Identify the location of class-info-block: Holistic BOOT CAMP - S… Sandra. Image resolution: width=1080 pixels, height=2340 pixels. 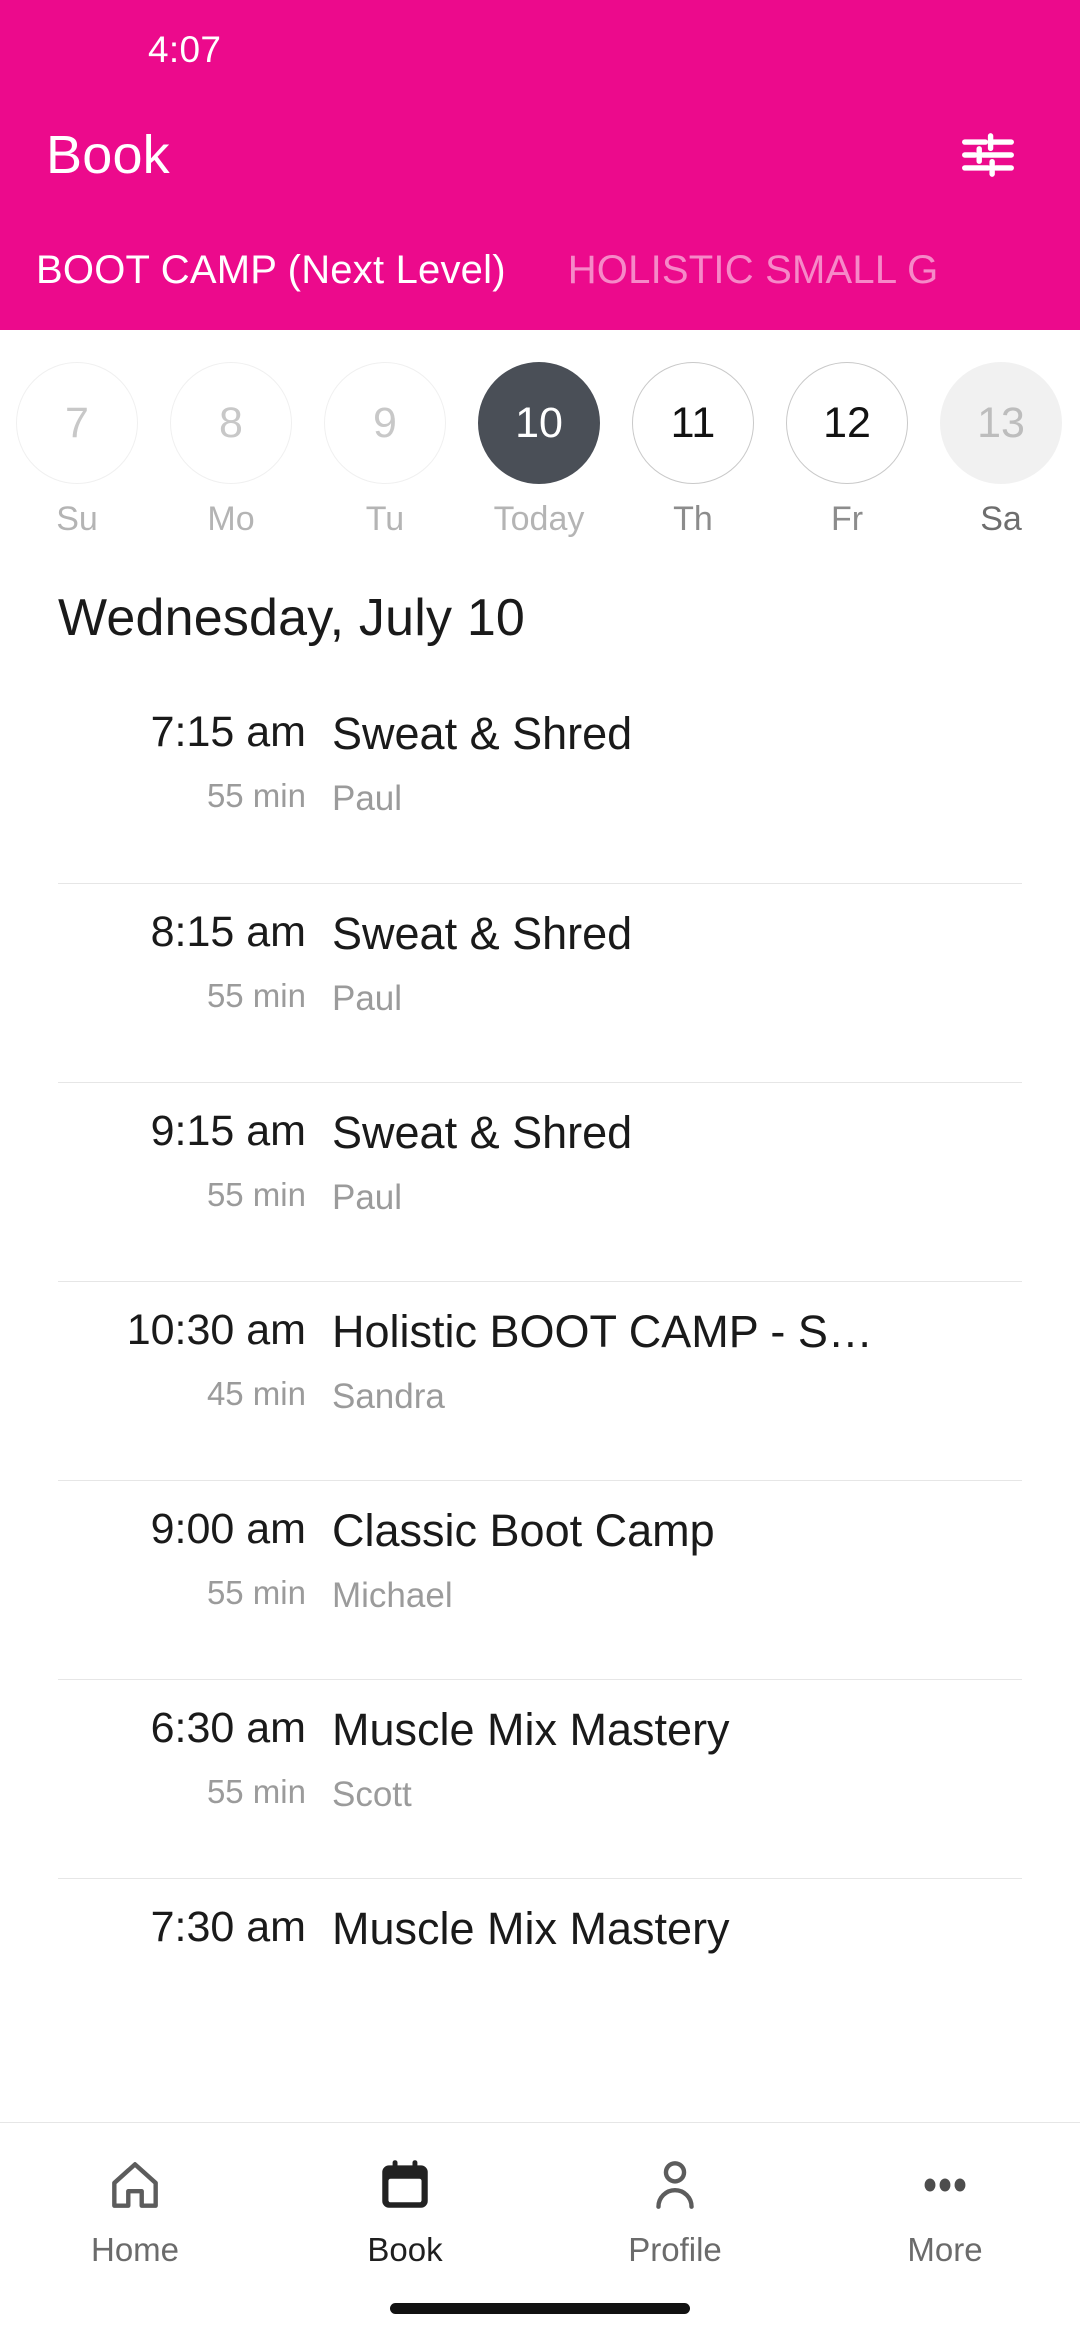
(670, 1362).